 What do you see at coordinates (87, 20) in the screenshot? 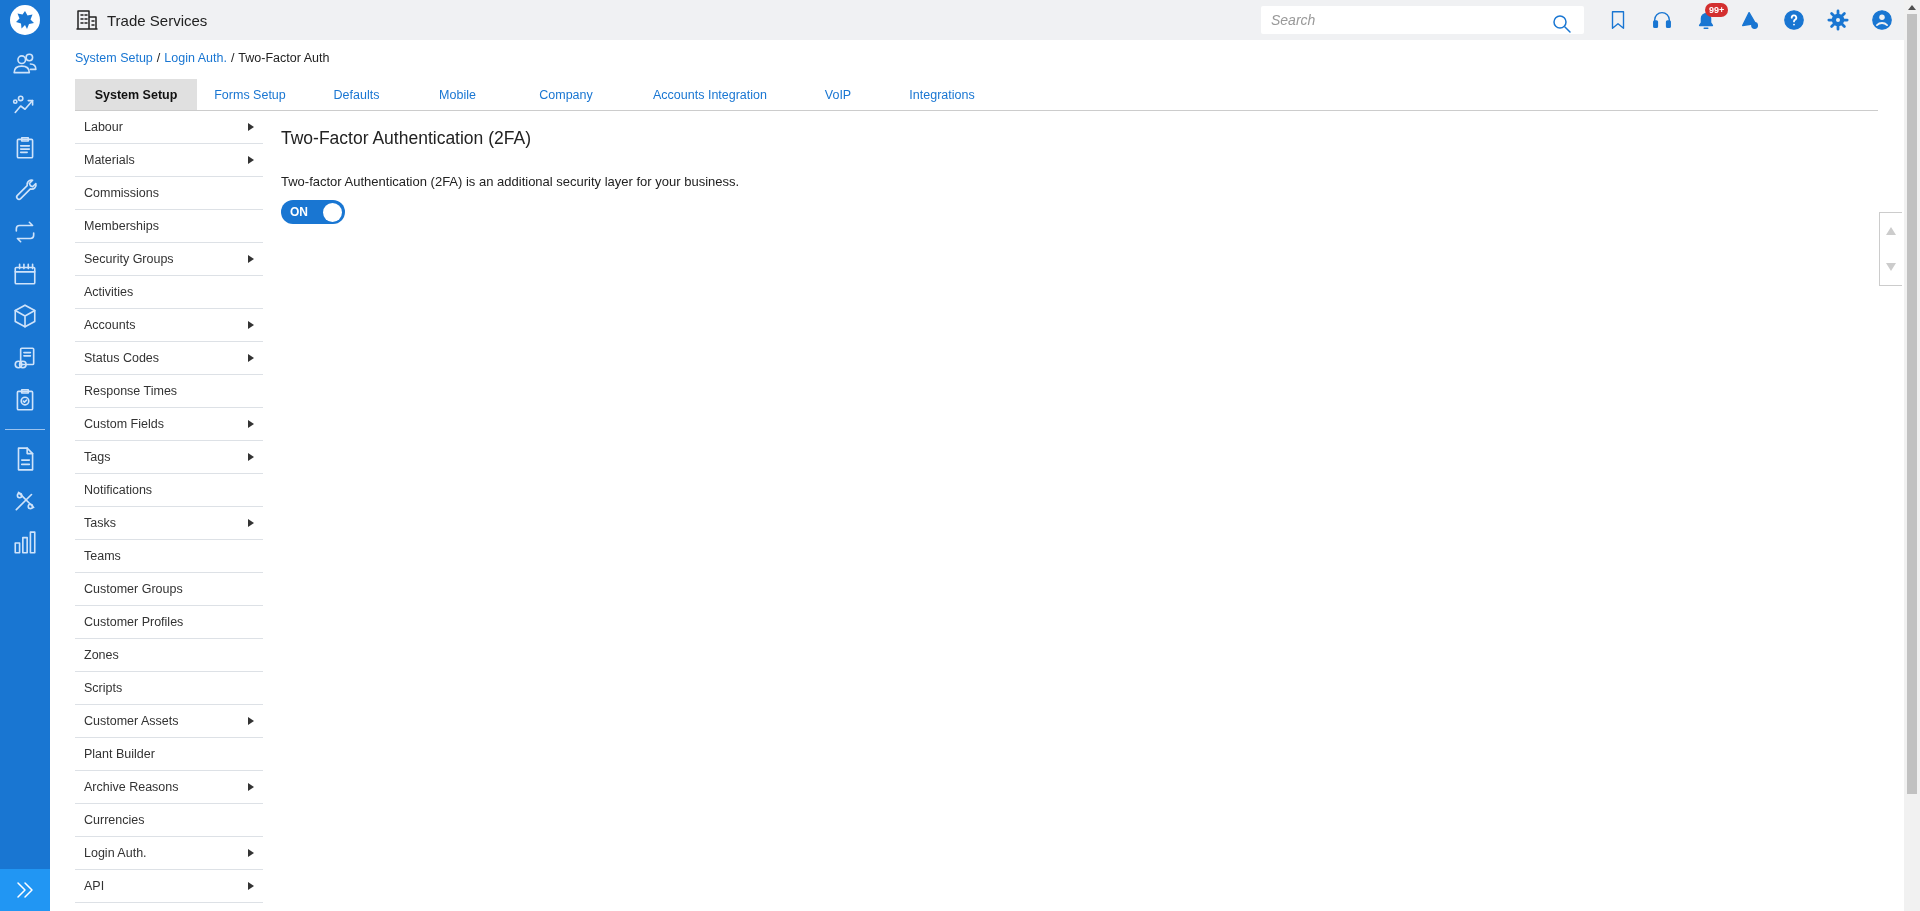
I see `building-icon` at bounding box center [87, 20].